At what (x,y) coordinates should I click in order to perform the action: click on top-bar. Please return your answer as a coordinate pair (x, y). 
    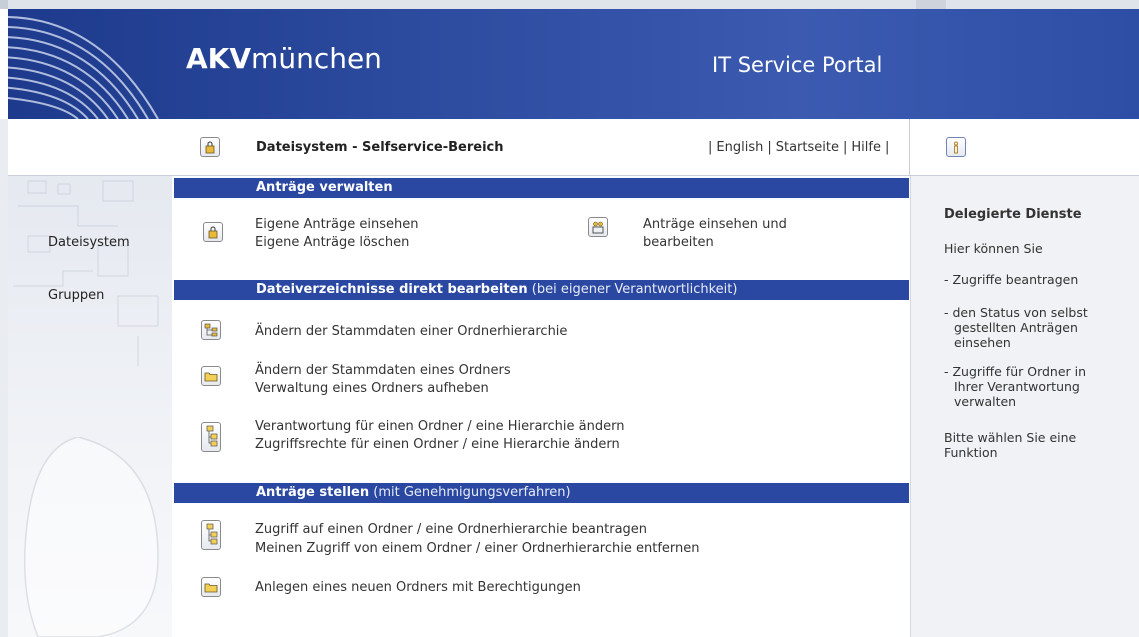
    Looking at the image, I should click on (573, 147).